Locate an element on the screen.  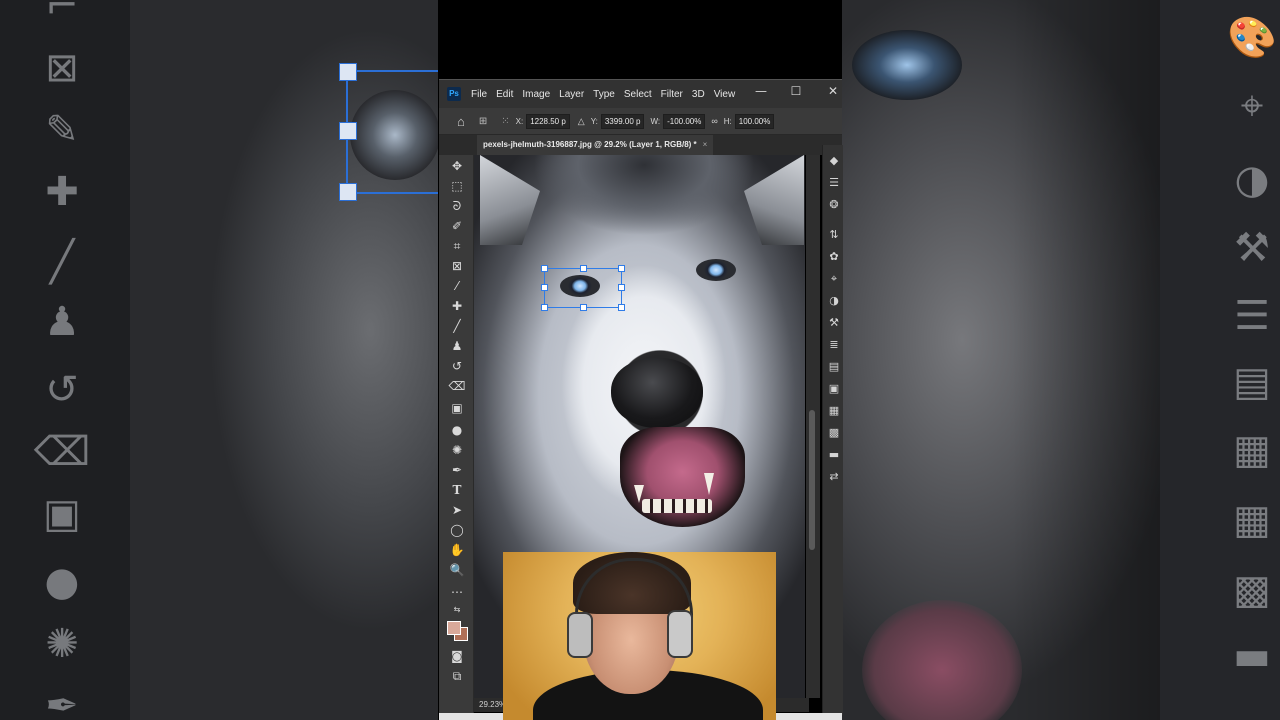
adjustments-icon: ☰ is located at coordinates (834, 183).